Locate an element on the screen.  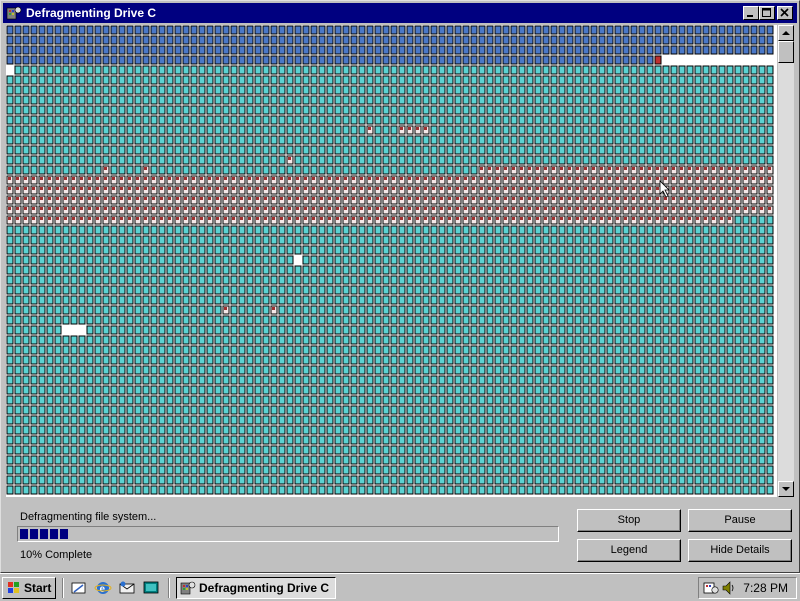
minimize-button is located at coordinates (751, 13).